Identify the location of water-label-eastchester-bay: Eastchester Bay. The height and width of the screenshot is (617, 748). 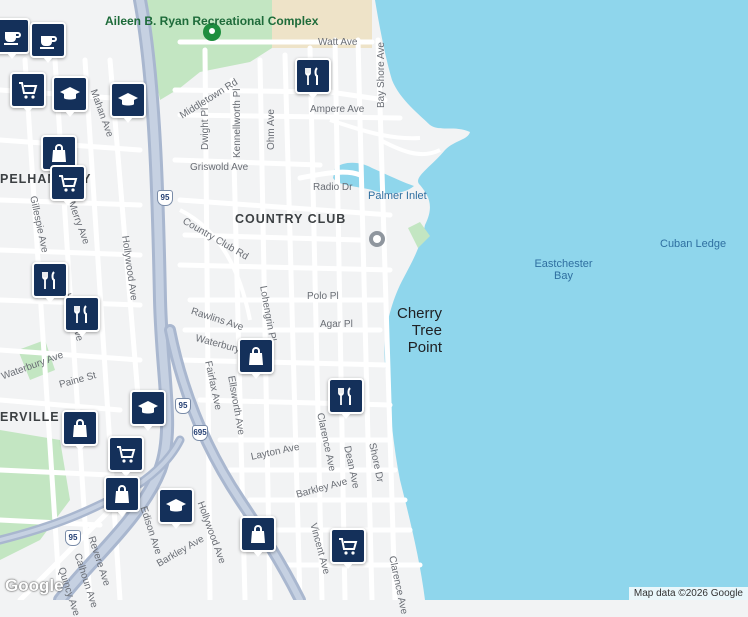
(563, 270).